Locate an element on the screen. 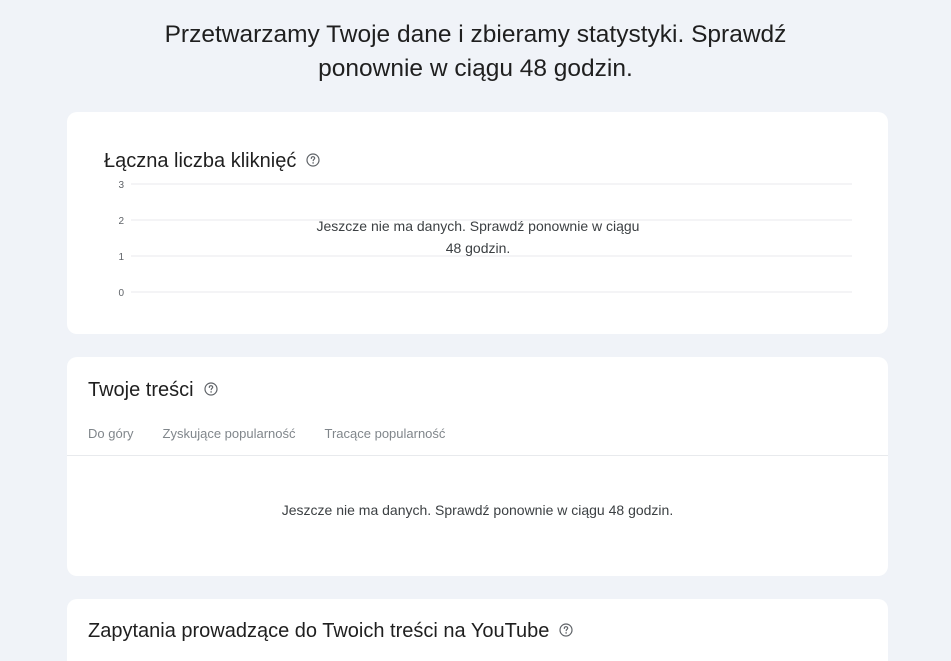 The width and height of the screenshot is (951, 661). tab-gaining: Zyskujące popularność is located at coordinates (229, 433).